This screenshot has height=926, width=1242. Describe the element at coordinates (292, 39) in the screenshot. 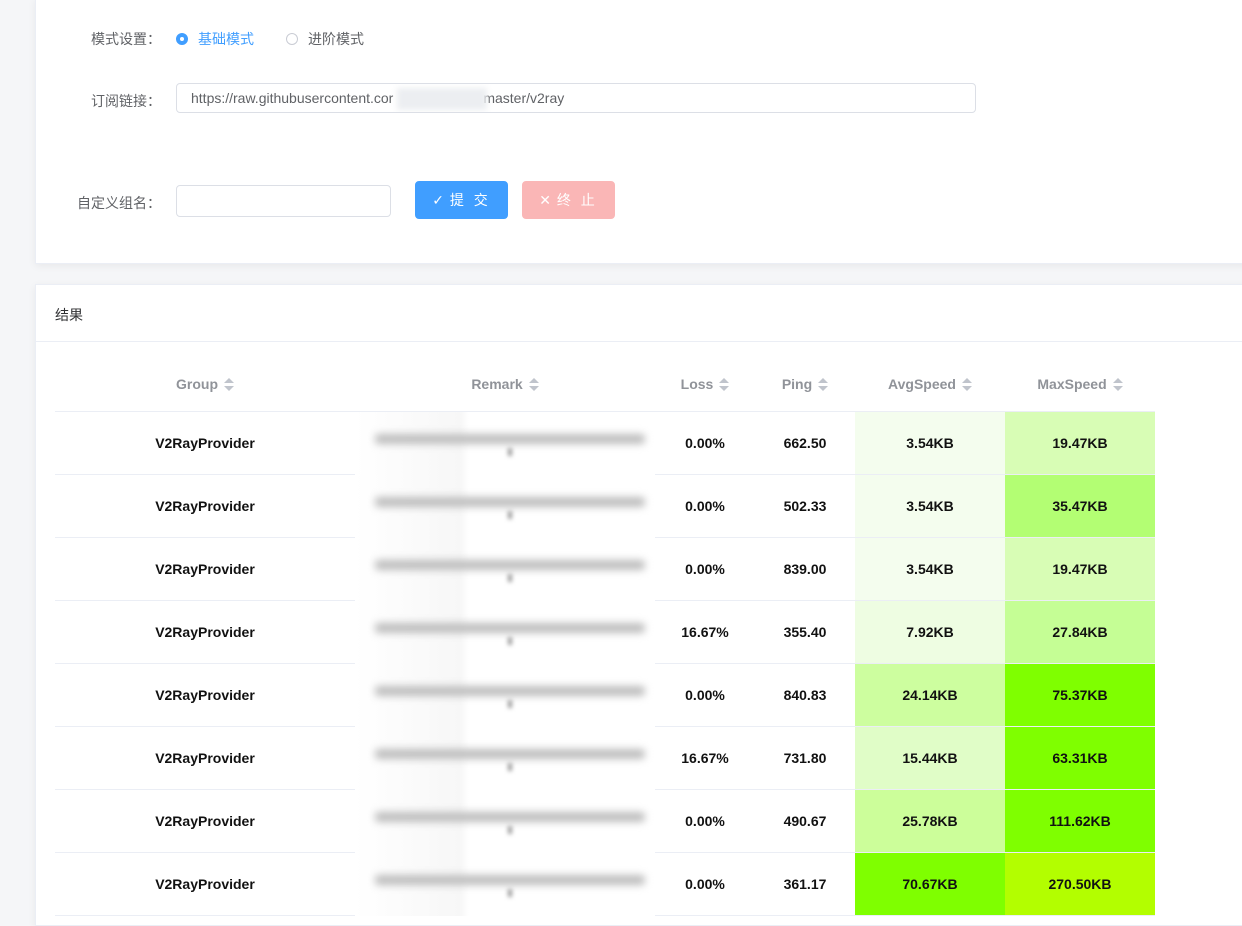

I see `radio-unchecked-icon` at that location.